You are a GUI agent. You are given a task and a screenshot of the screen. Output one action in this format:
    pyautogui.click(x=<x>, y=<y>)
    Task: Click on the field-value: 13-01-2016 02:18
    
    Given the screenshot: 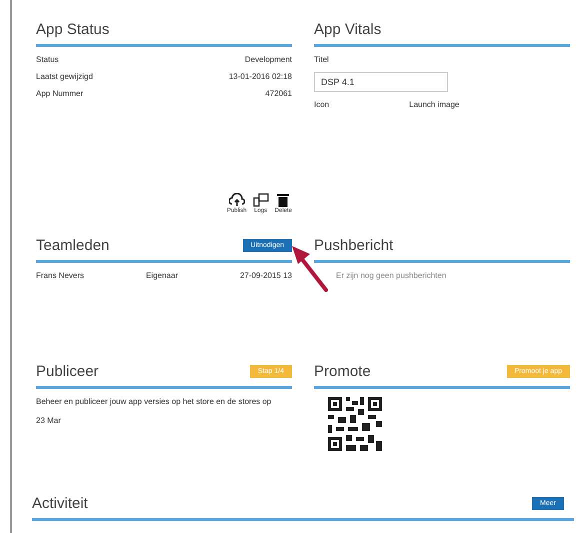 What is the action you would take?
    pyautogui.click(x=260, y=76)
    